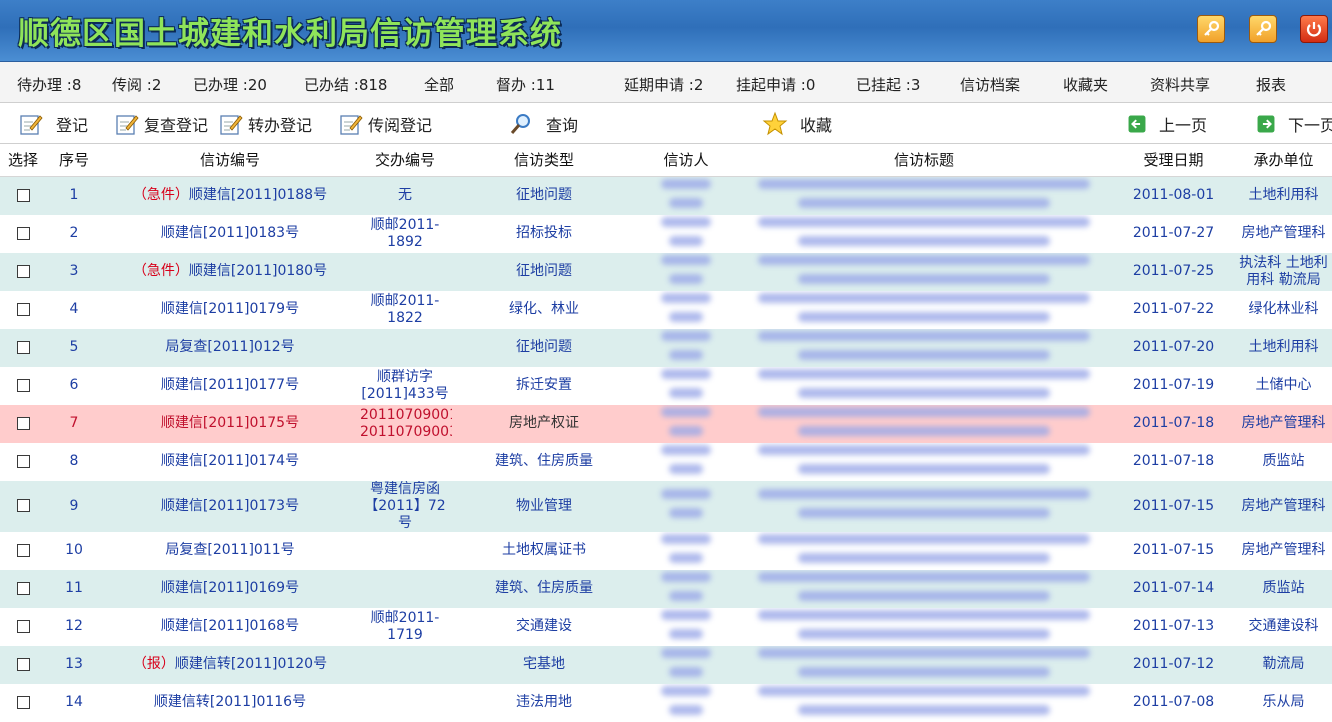 The width and height of the screenshot is (1332, 722). I want to click on query-button: 查询, so click(543, 124).